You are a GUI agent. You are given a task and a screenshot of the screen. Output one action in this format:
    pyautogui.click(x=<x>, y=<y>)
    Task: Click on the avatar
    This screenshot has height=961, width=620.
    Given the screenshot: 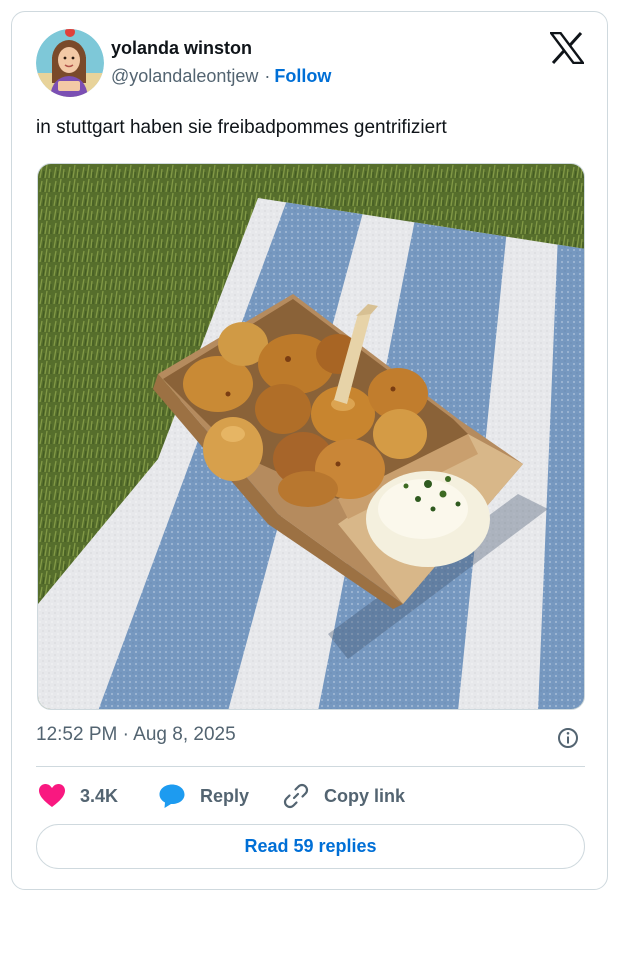 What is the action you would take?
    pyautogui.click(x=70, y=63)
    